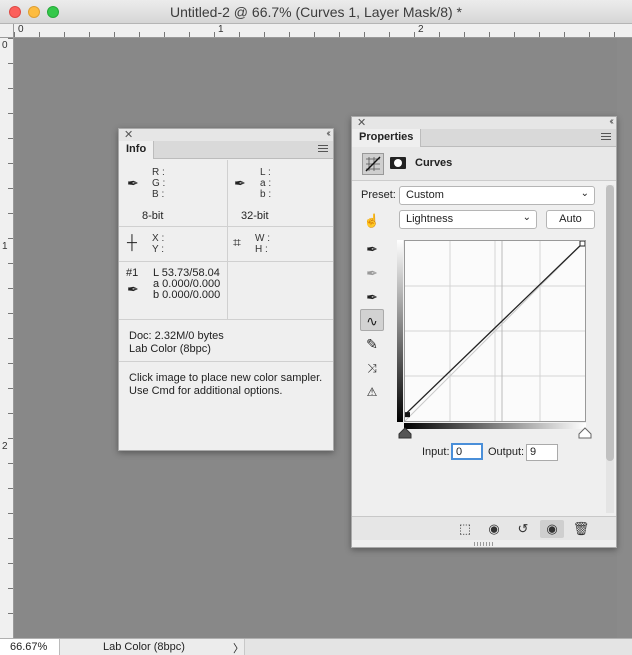 The width and height of the screenshot is (632, 655). Describe the element at coordinates (378, 195) in the screenshot. I see `preset-label: Preset:` at that location.